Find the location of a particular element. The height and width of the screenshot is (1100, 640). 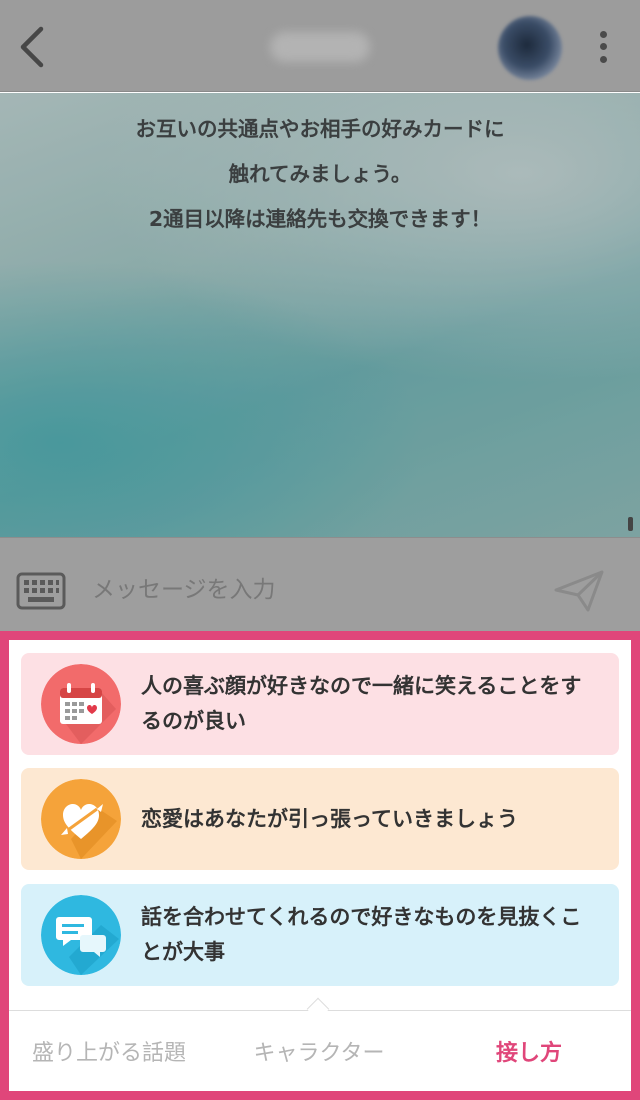

top-nav-bar is located at coordinates (320, 46).